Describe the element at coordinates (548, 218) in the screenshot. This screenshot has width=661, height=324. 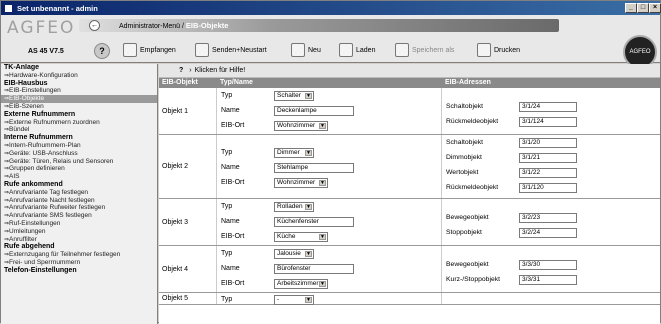
I see `address-input: 3/2/23` at that location.